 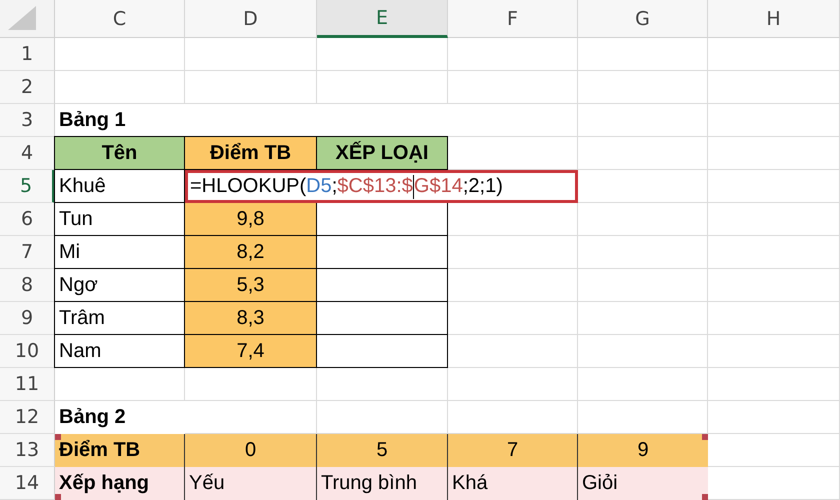 What do you see at coordinates (27, 87) in the screenshot?
I see `row-header: 2` at bounding box center [27, 87].